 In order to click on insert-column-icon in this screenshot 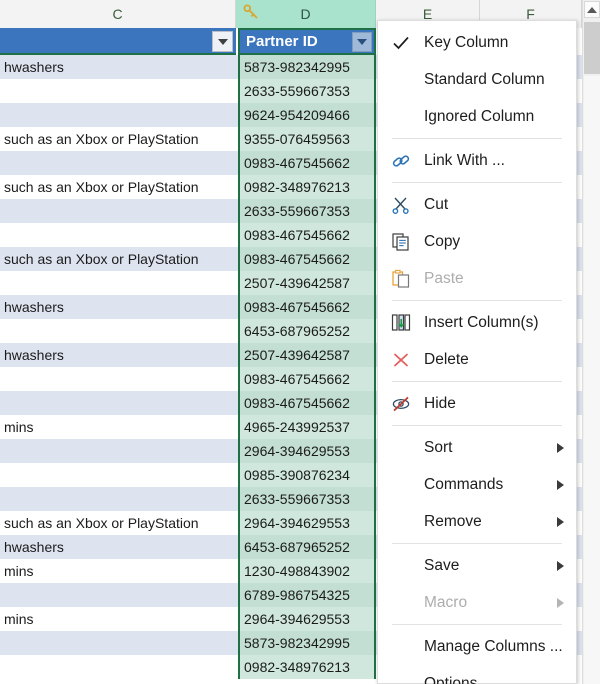, I will do `click(401, 323)`.